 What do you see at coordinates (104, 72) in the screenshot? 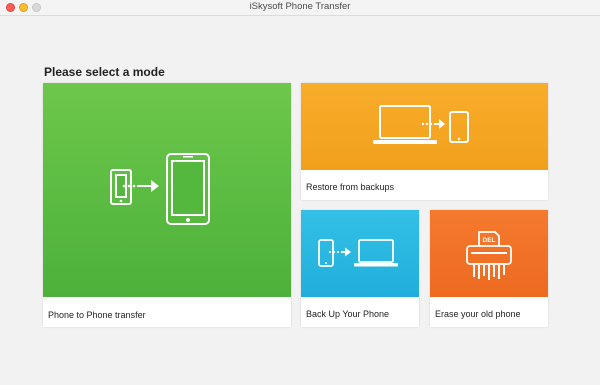
I see `page-heading: Please select a mode` at bounding box center [104, 72].